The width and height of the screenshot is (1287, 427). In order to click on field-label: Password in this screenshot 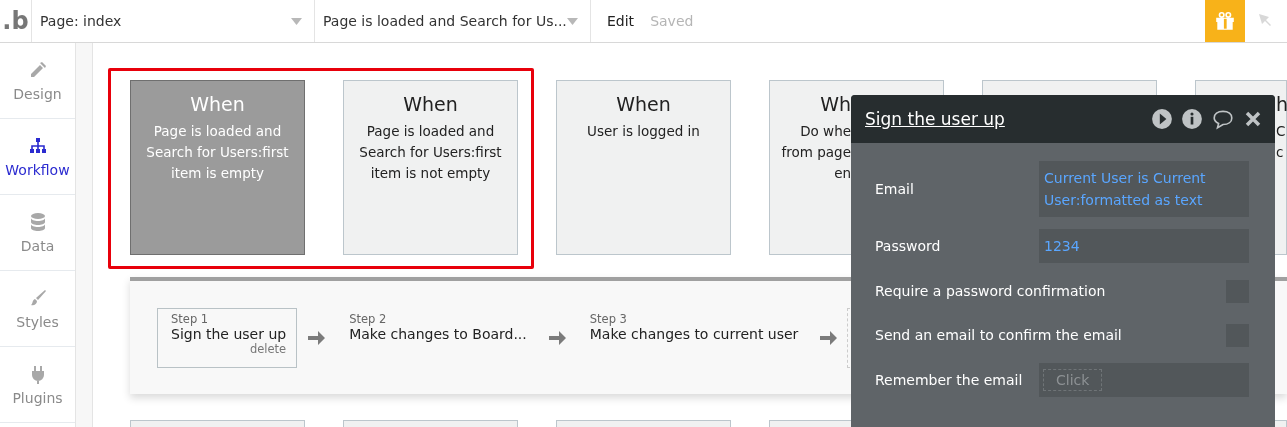, I will do `click(908, 246)`.